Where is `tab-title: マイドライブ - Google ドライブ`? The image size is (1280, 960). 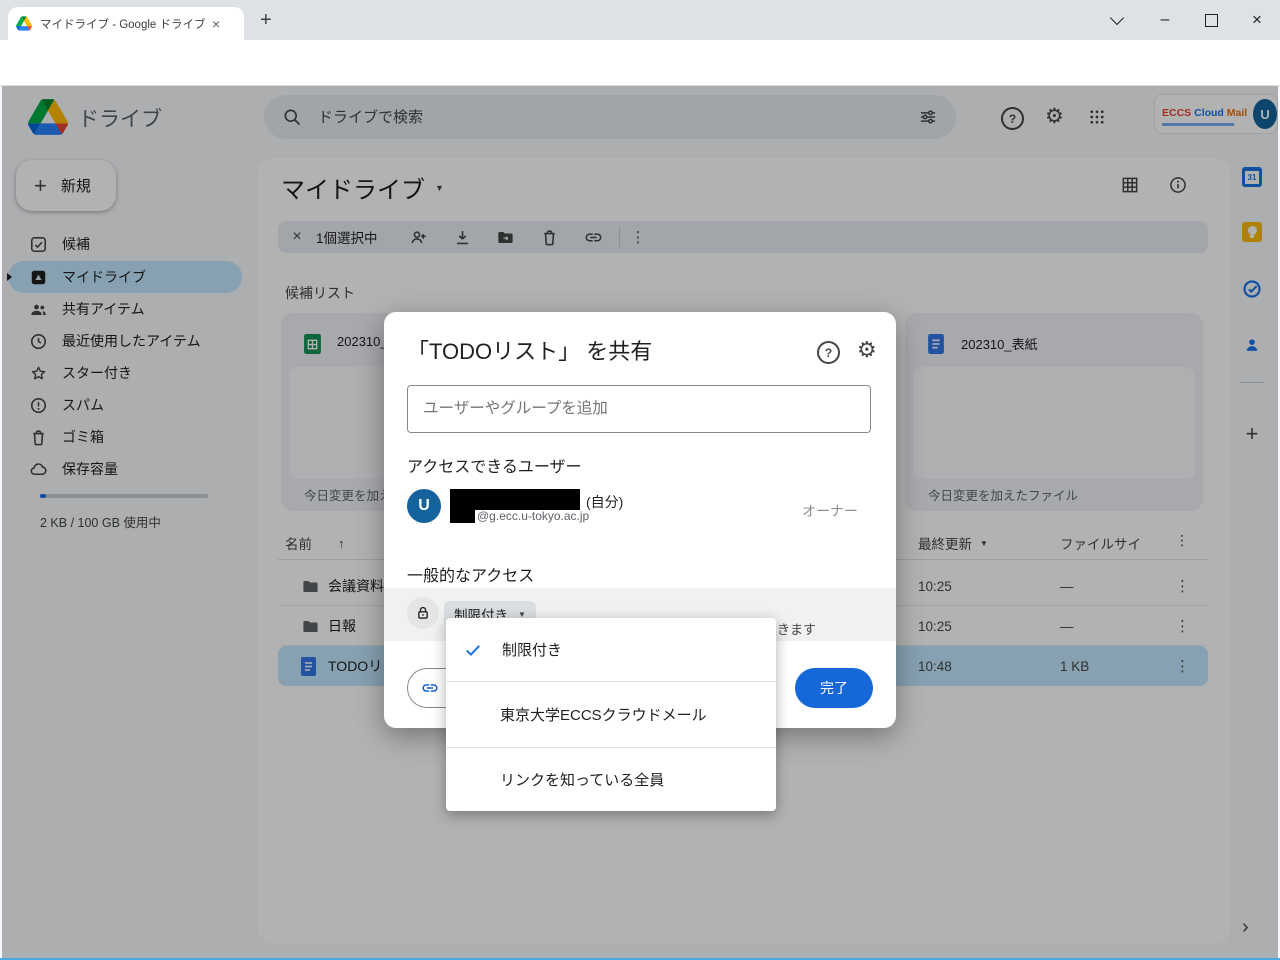 tab-title: マイドライブ - Google ドライブ is located at coordinates (123, 24).